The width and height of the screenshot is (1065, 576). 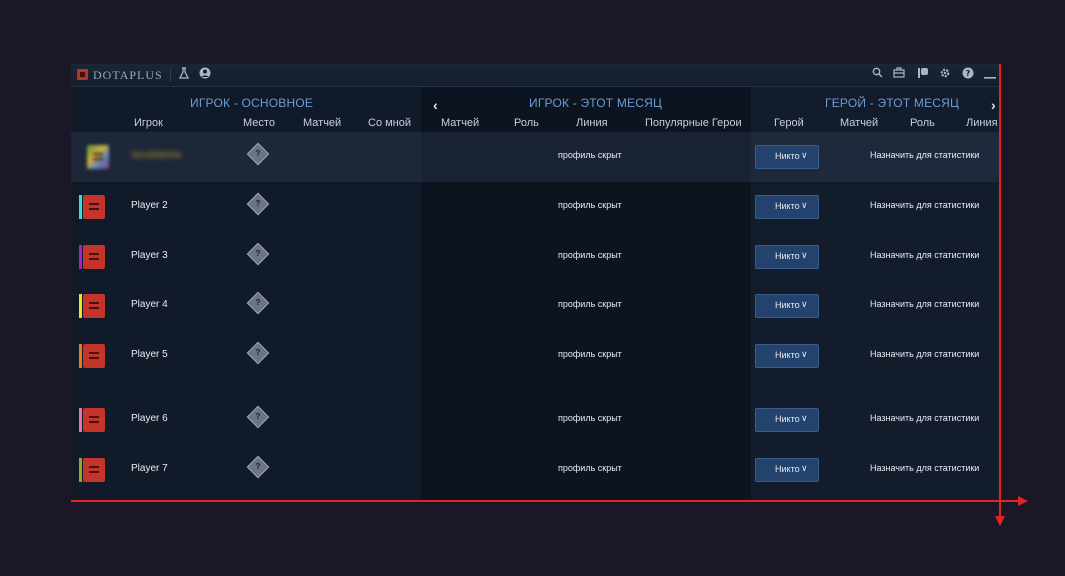 What do you see at coordinates (435, 105) in the screenshot?
I see `prev-page-icon: ‹` at bounding box center [435, 105].